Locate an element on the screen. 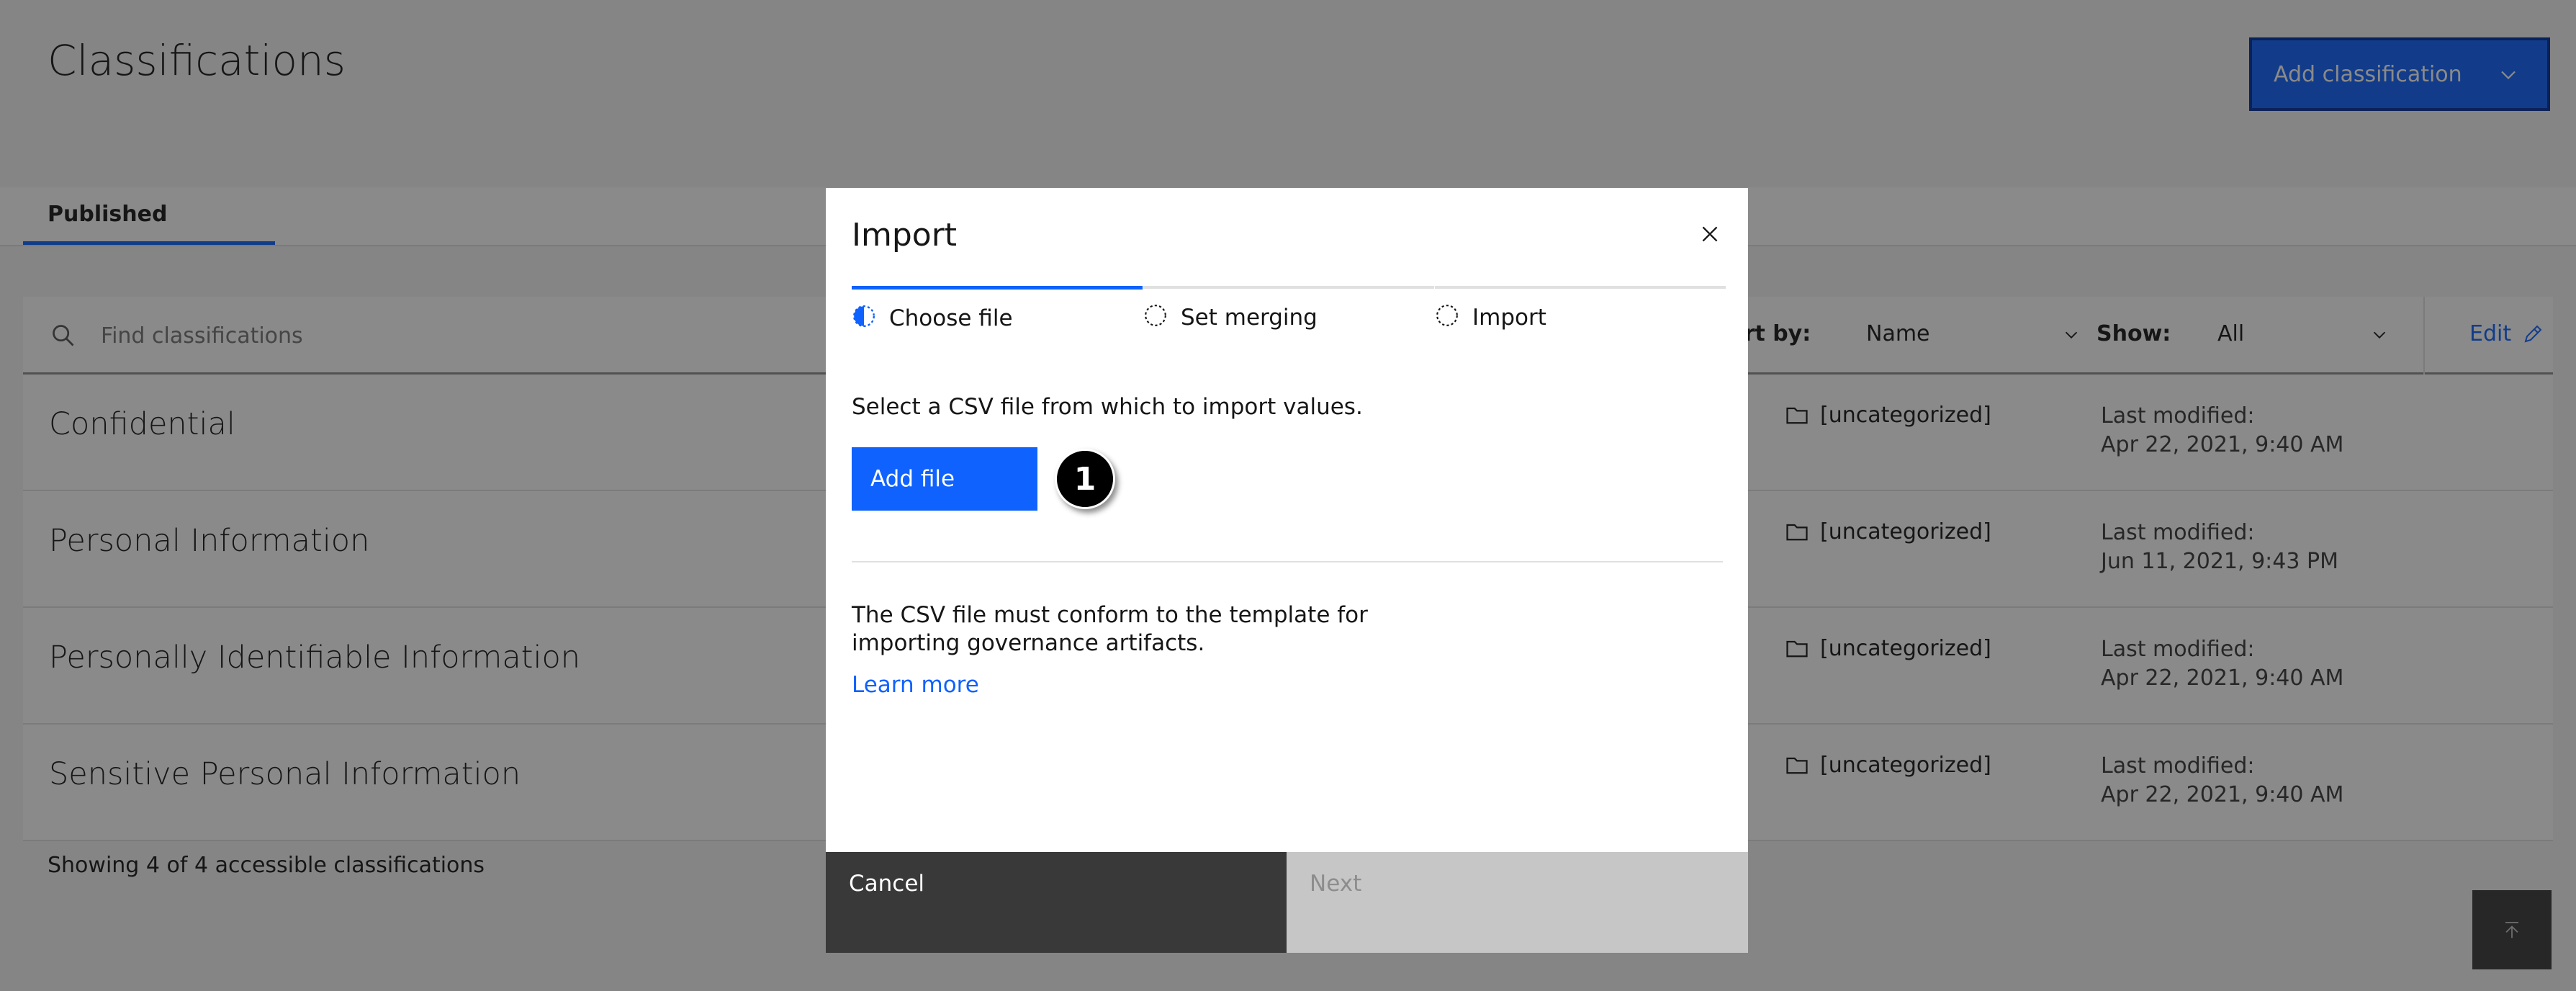 The width and height of the screenshot is (2576, 991). close-icon is located at coordinates (1710, 234).